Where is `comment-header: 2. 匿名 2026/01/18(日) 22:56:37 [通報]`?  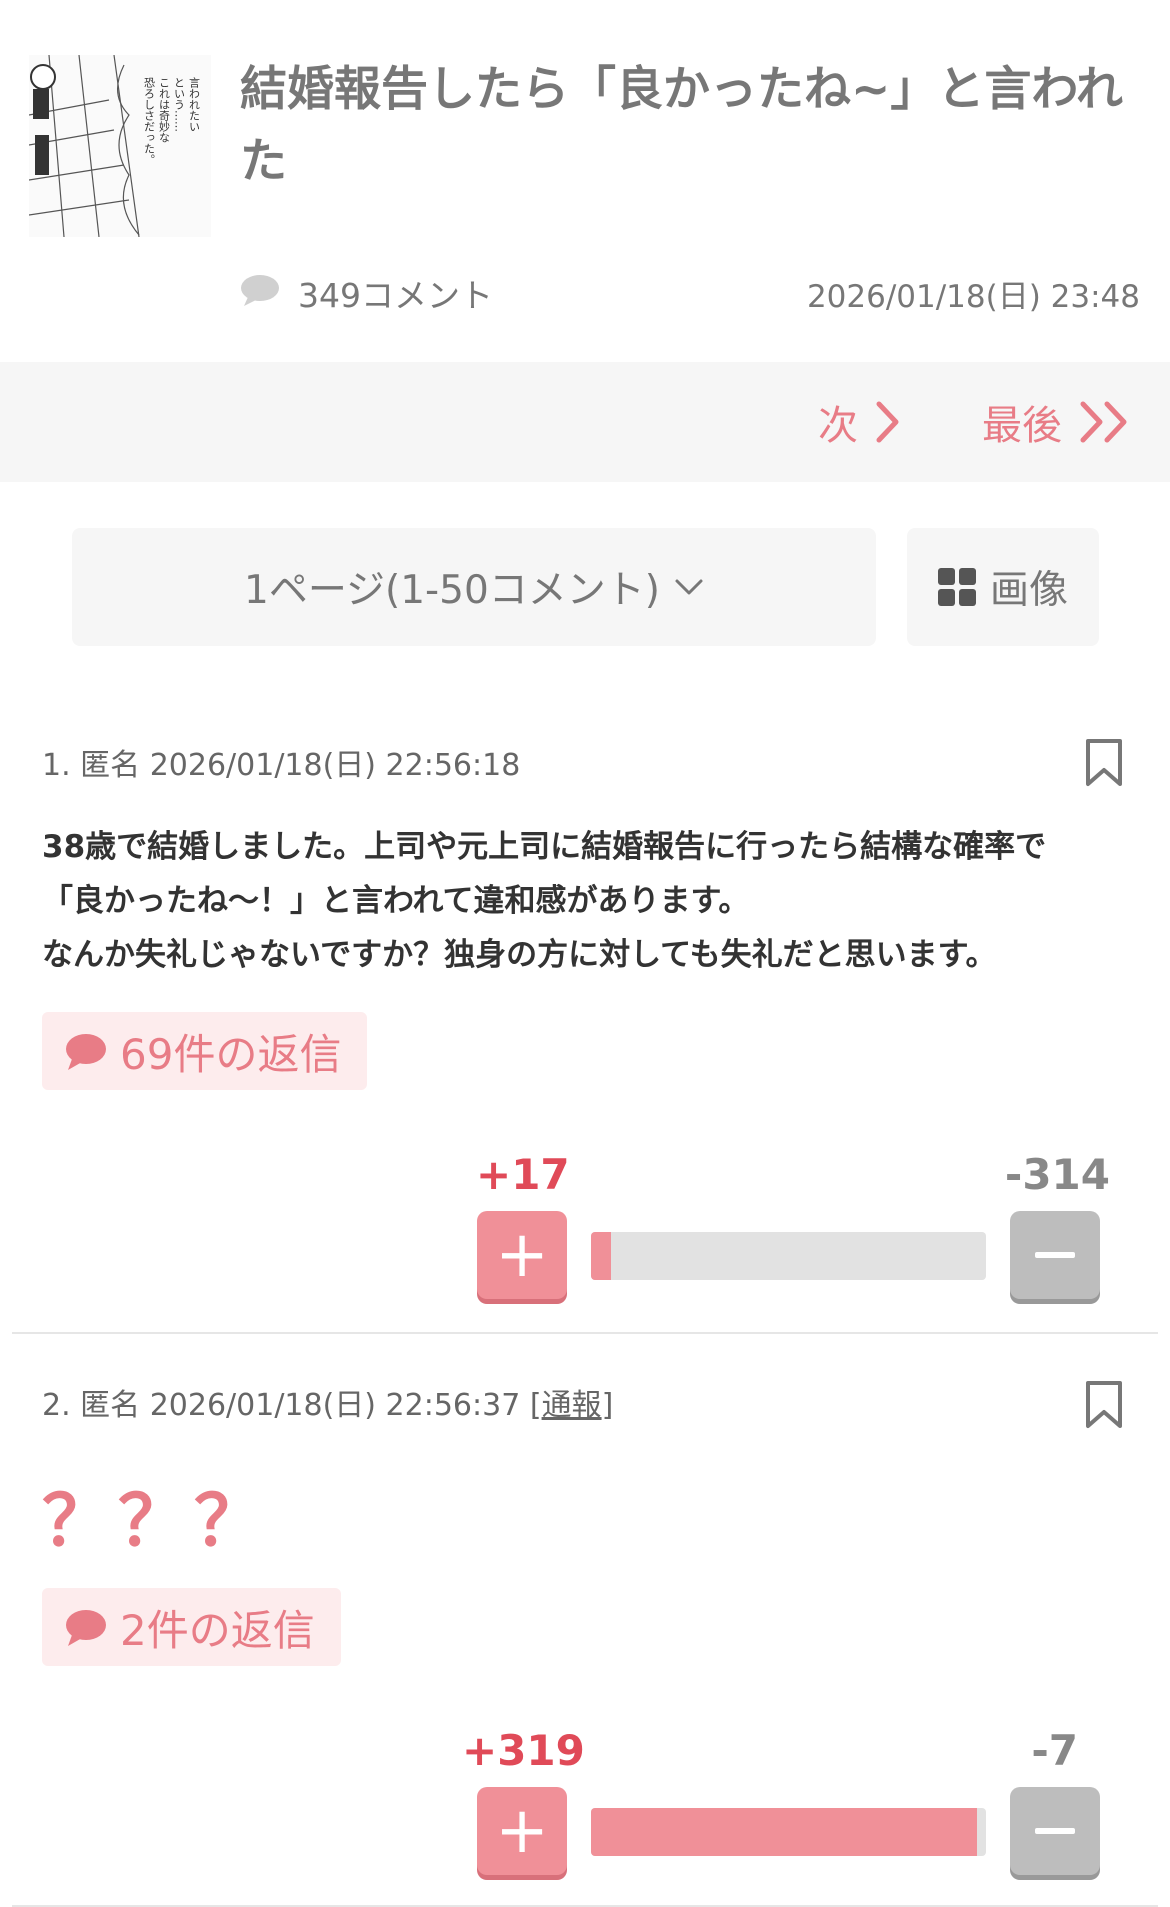
comment-header: 2. 匿名 2026/01/18(日) 22:56:37 [通報] is located at coordinates (327, 1402).